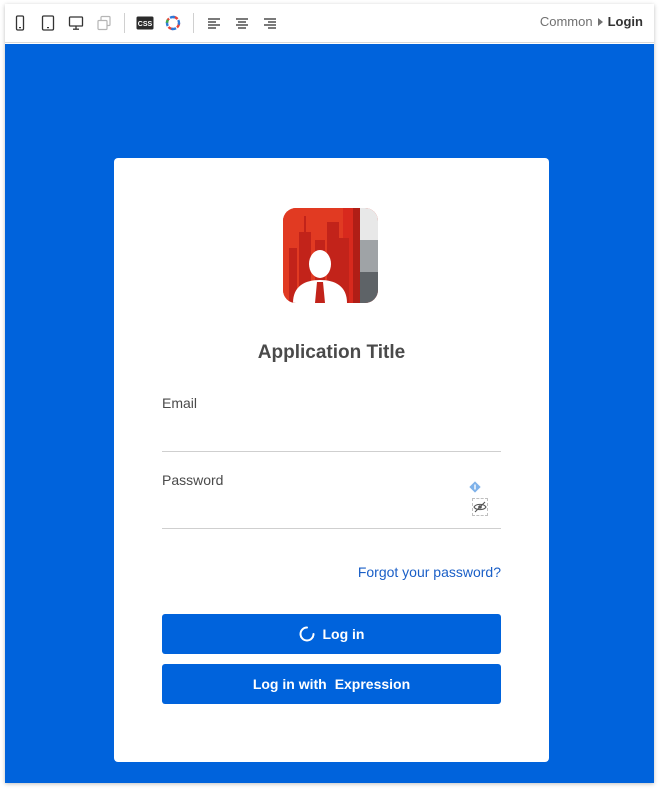  I want to click on color-wheel-icon, so click(173, 23).